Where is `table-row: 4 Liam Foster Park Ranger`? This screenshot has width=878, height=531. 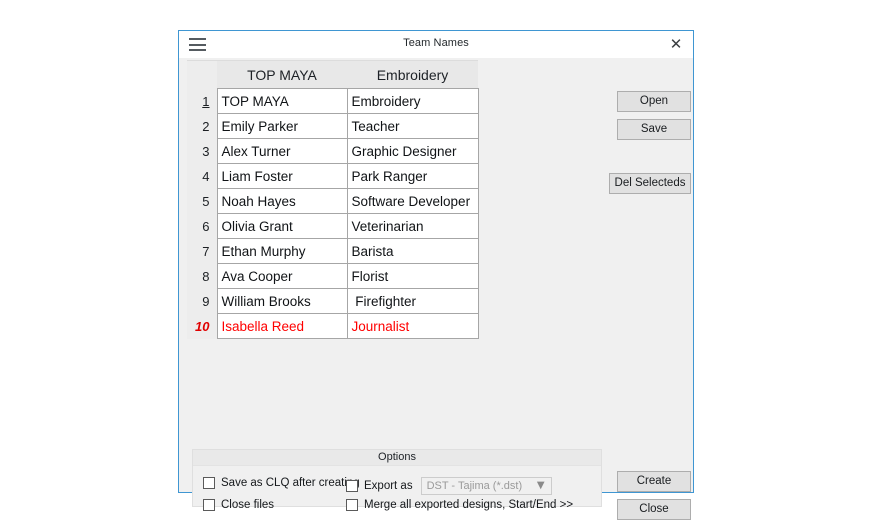
table-row: 4 Liam Foster Park Ranger is located at coordinates (333, 176).